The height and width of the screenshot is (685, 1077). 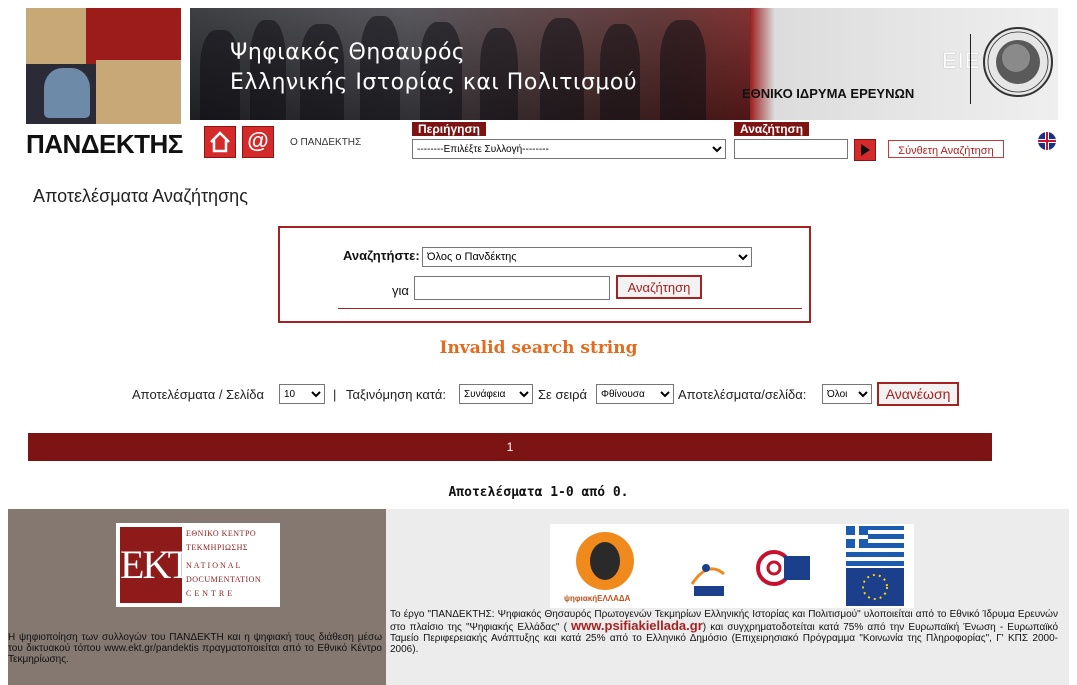 I want to click on sponsor-logos: ψηφιακήΕΛΛΑΔΑ, so click(x=732, y=566).